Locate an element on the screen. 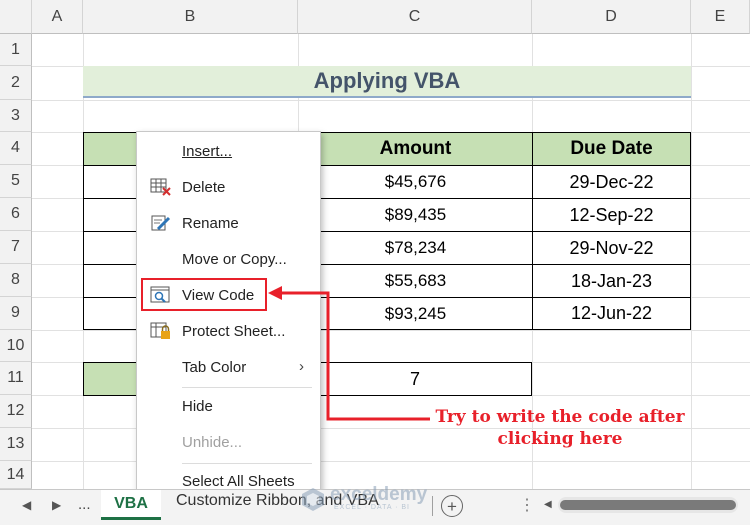  delete-sheet-icon is located at coordinates (161, 187).